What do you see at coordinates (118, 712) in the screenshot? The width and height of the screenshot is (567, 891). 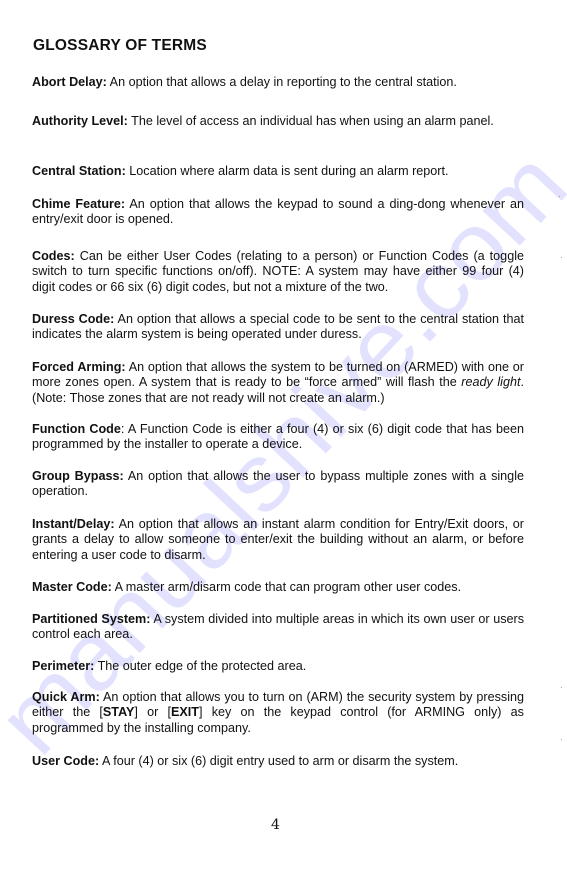 I see `key-stay: STAY` at bounding box center [118, 712].